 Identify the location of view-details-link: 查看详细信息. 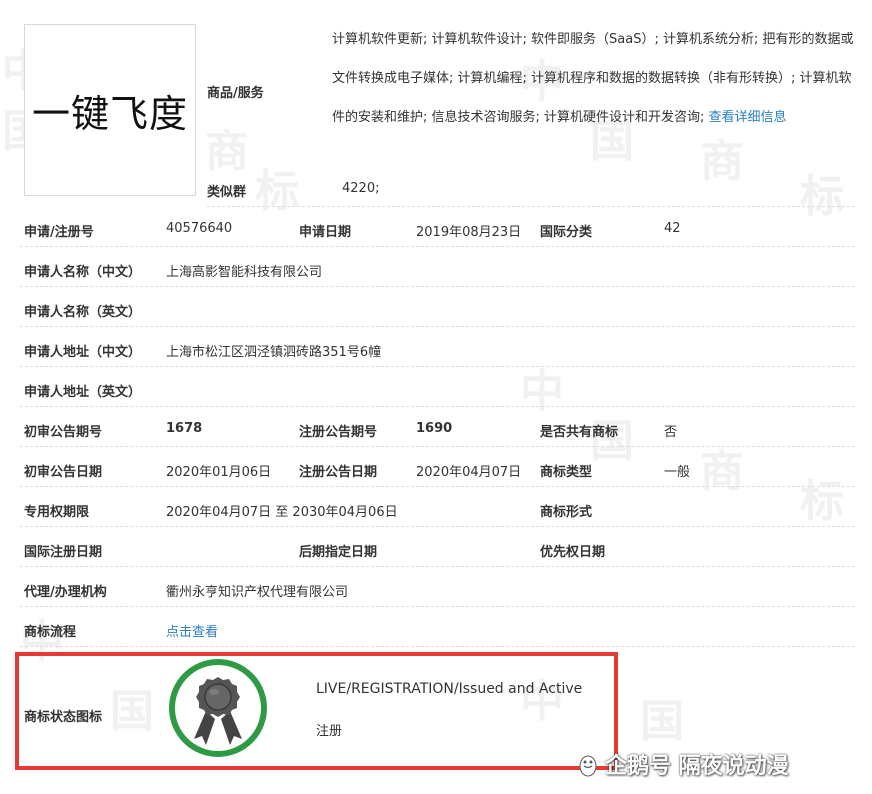
(748, 117).